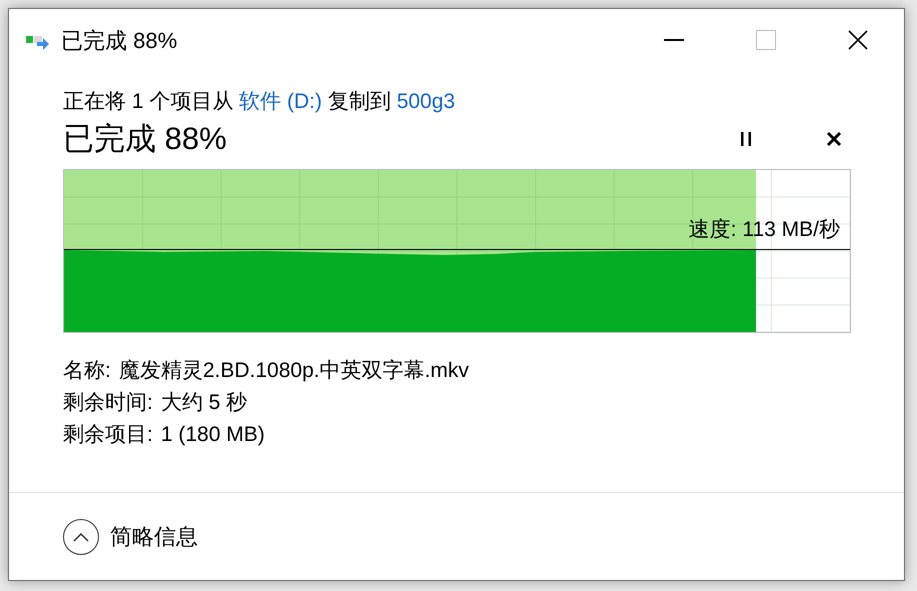 The width and height of the screenshot is (917, 591). Describe the element at coordinates (834, 139) in the screenshot. I see `cancel-icon` at that location.